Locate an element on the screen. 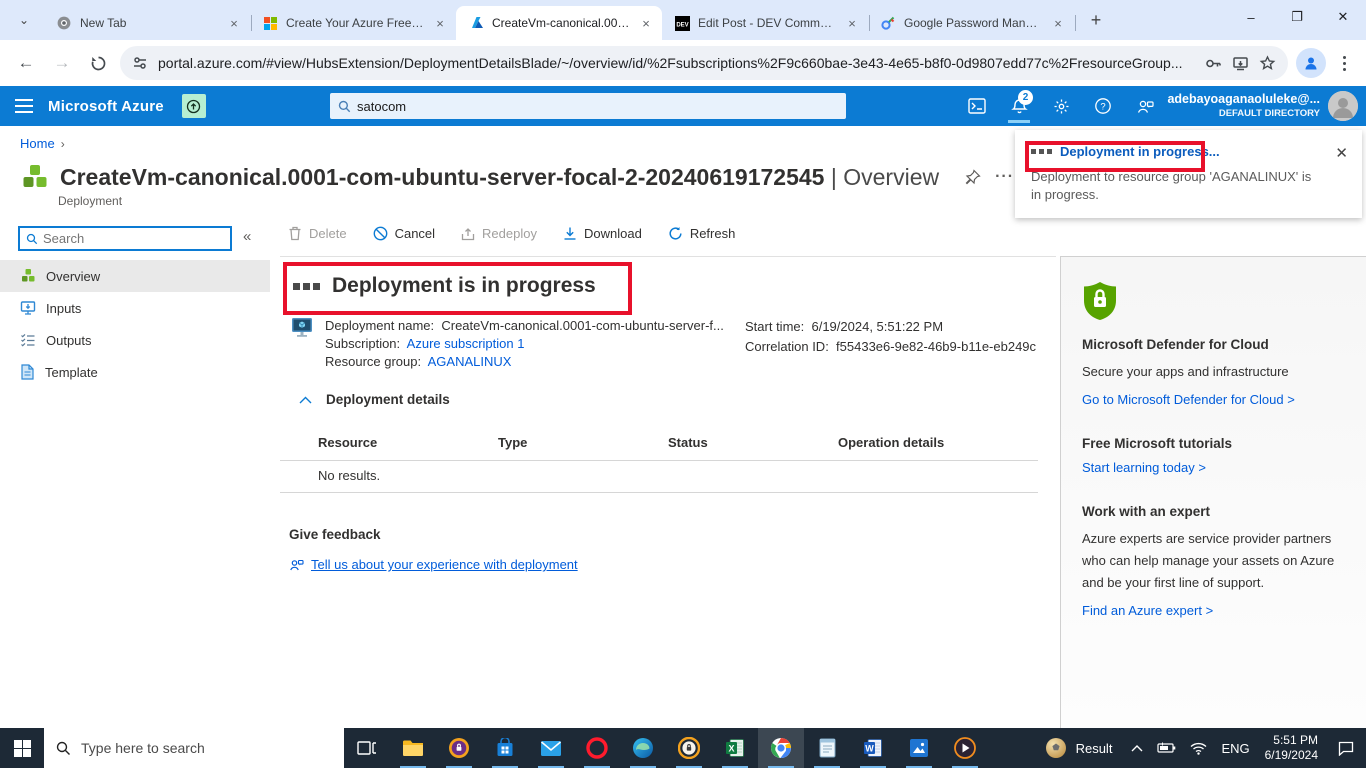  resource-group-link: AGANALINUX is located at coordinates (470, 361).